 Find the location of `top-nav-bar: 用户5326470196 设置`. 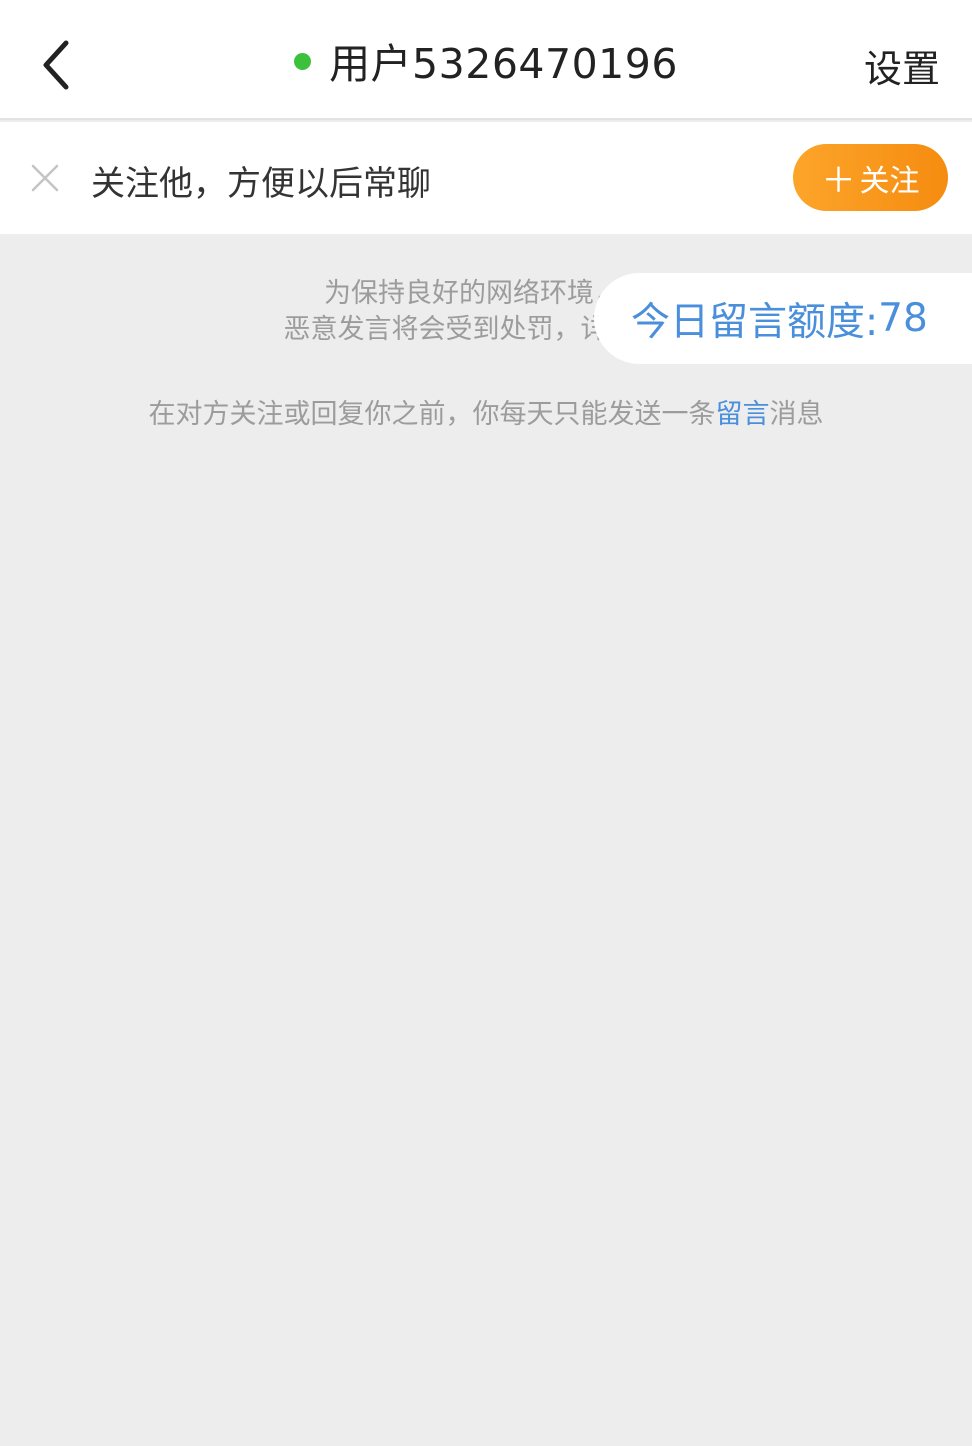

top-nav-bar: 用户5326470196 设置 is located at coordinates (486, 60).